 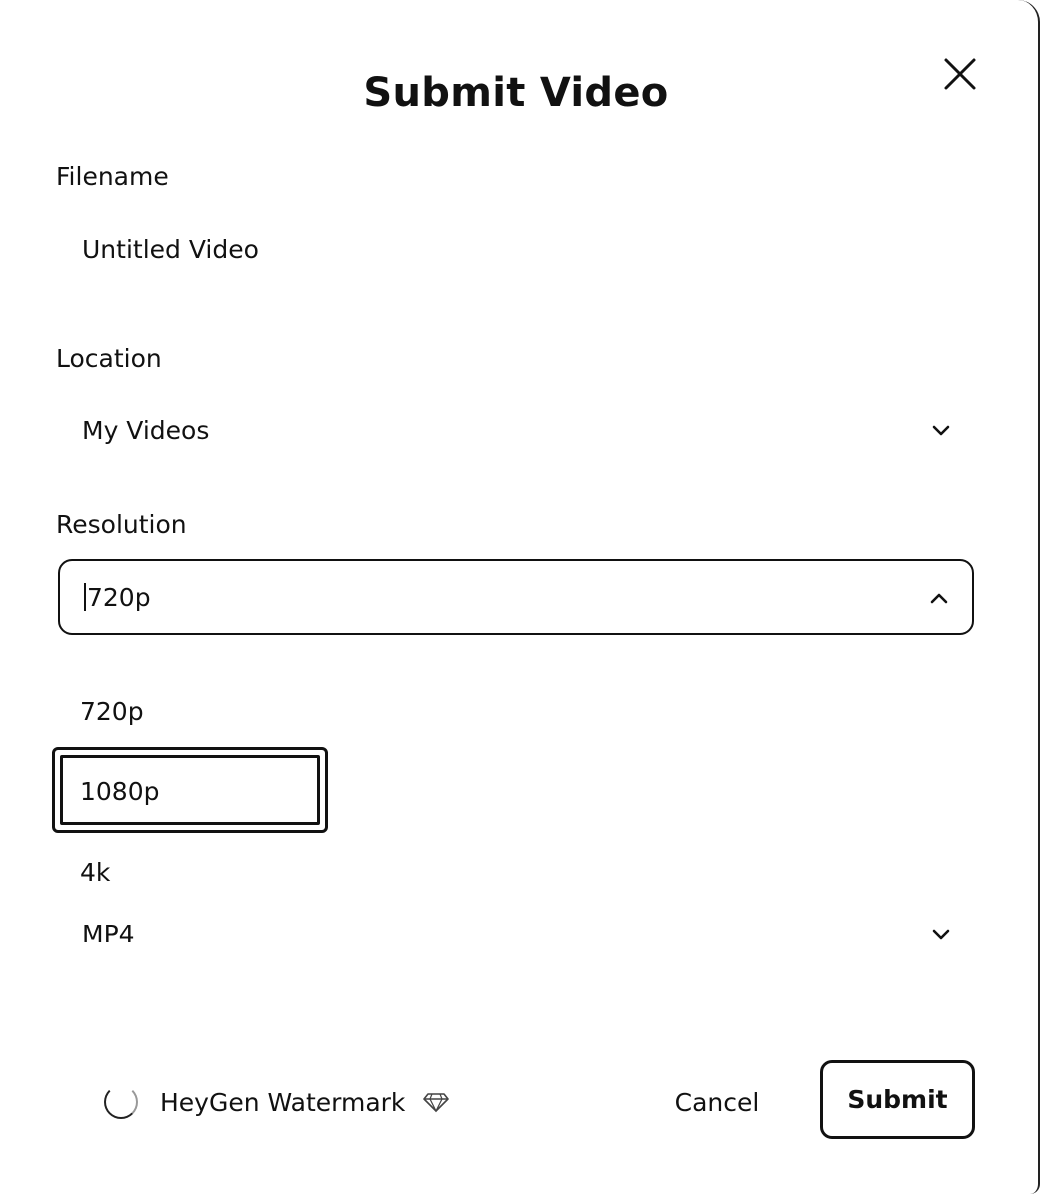 I want to click on submit-button: Submit, so click(x=897, y=1099).